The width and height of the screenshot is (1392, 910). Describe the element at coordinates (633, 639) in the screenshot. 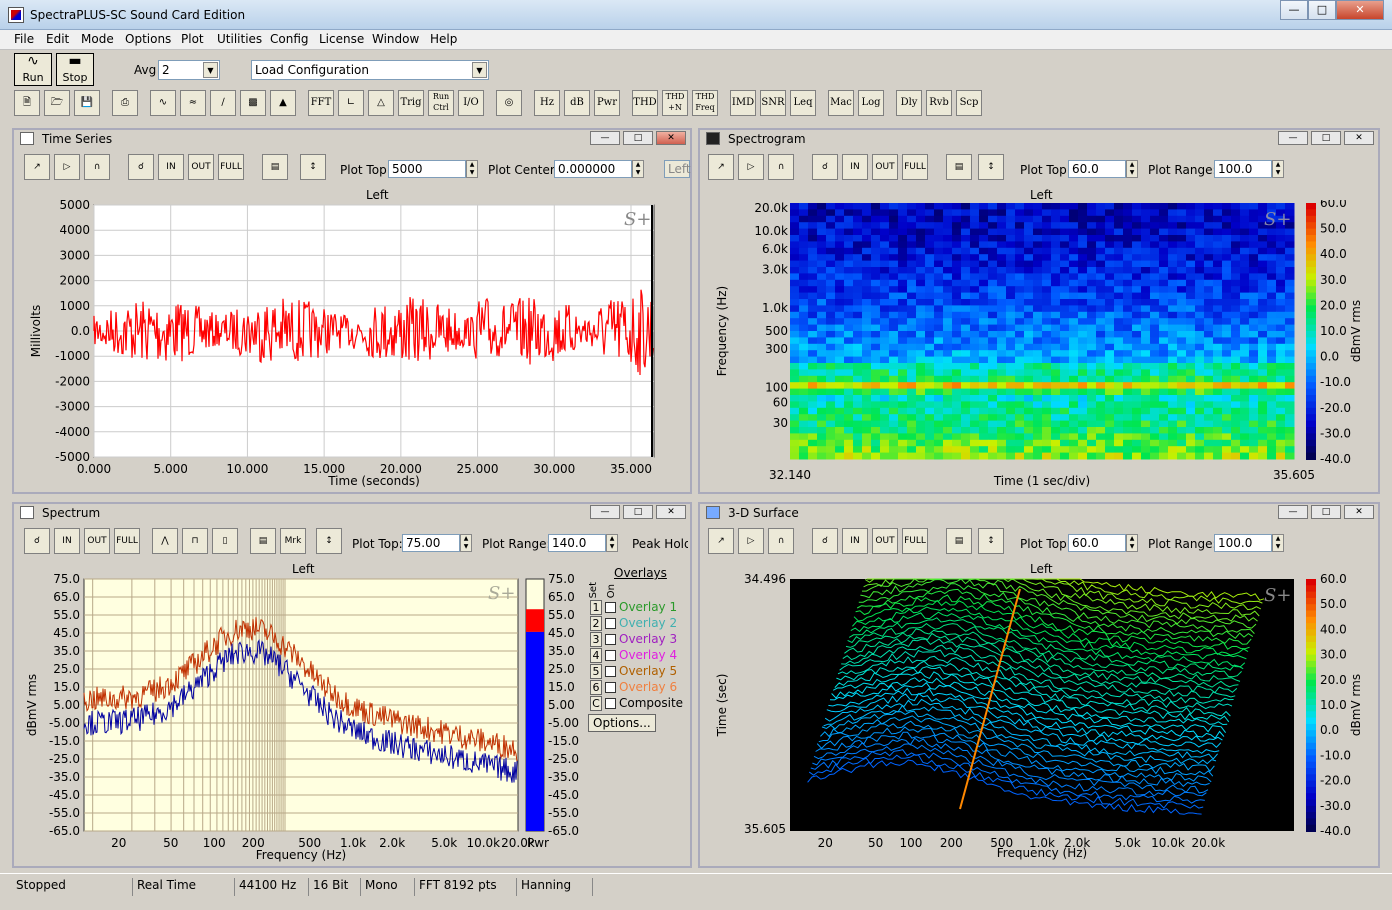

I see `overlay-row: 3 Overlay 3` at that location.